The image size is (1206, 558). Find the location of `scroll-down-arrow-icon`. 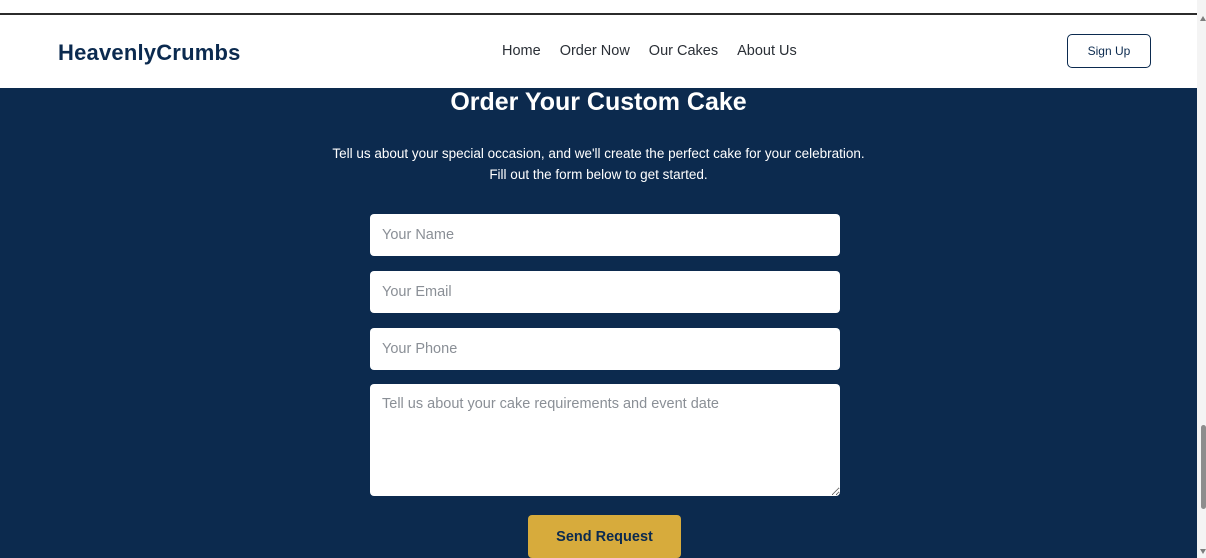

scroll-down-arrow-icon is located at coordinates (1203, 551).